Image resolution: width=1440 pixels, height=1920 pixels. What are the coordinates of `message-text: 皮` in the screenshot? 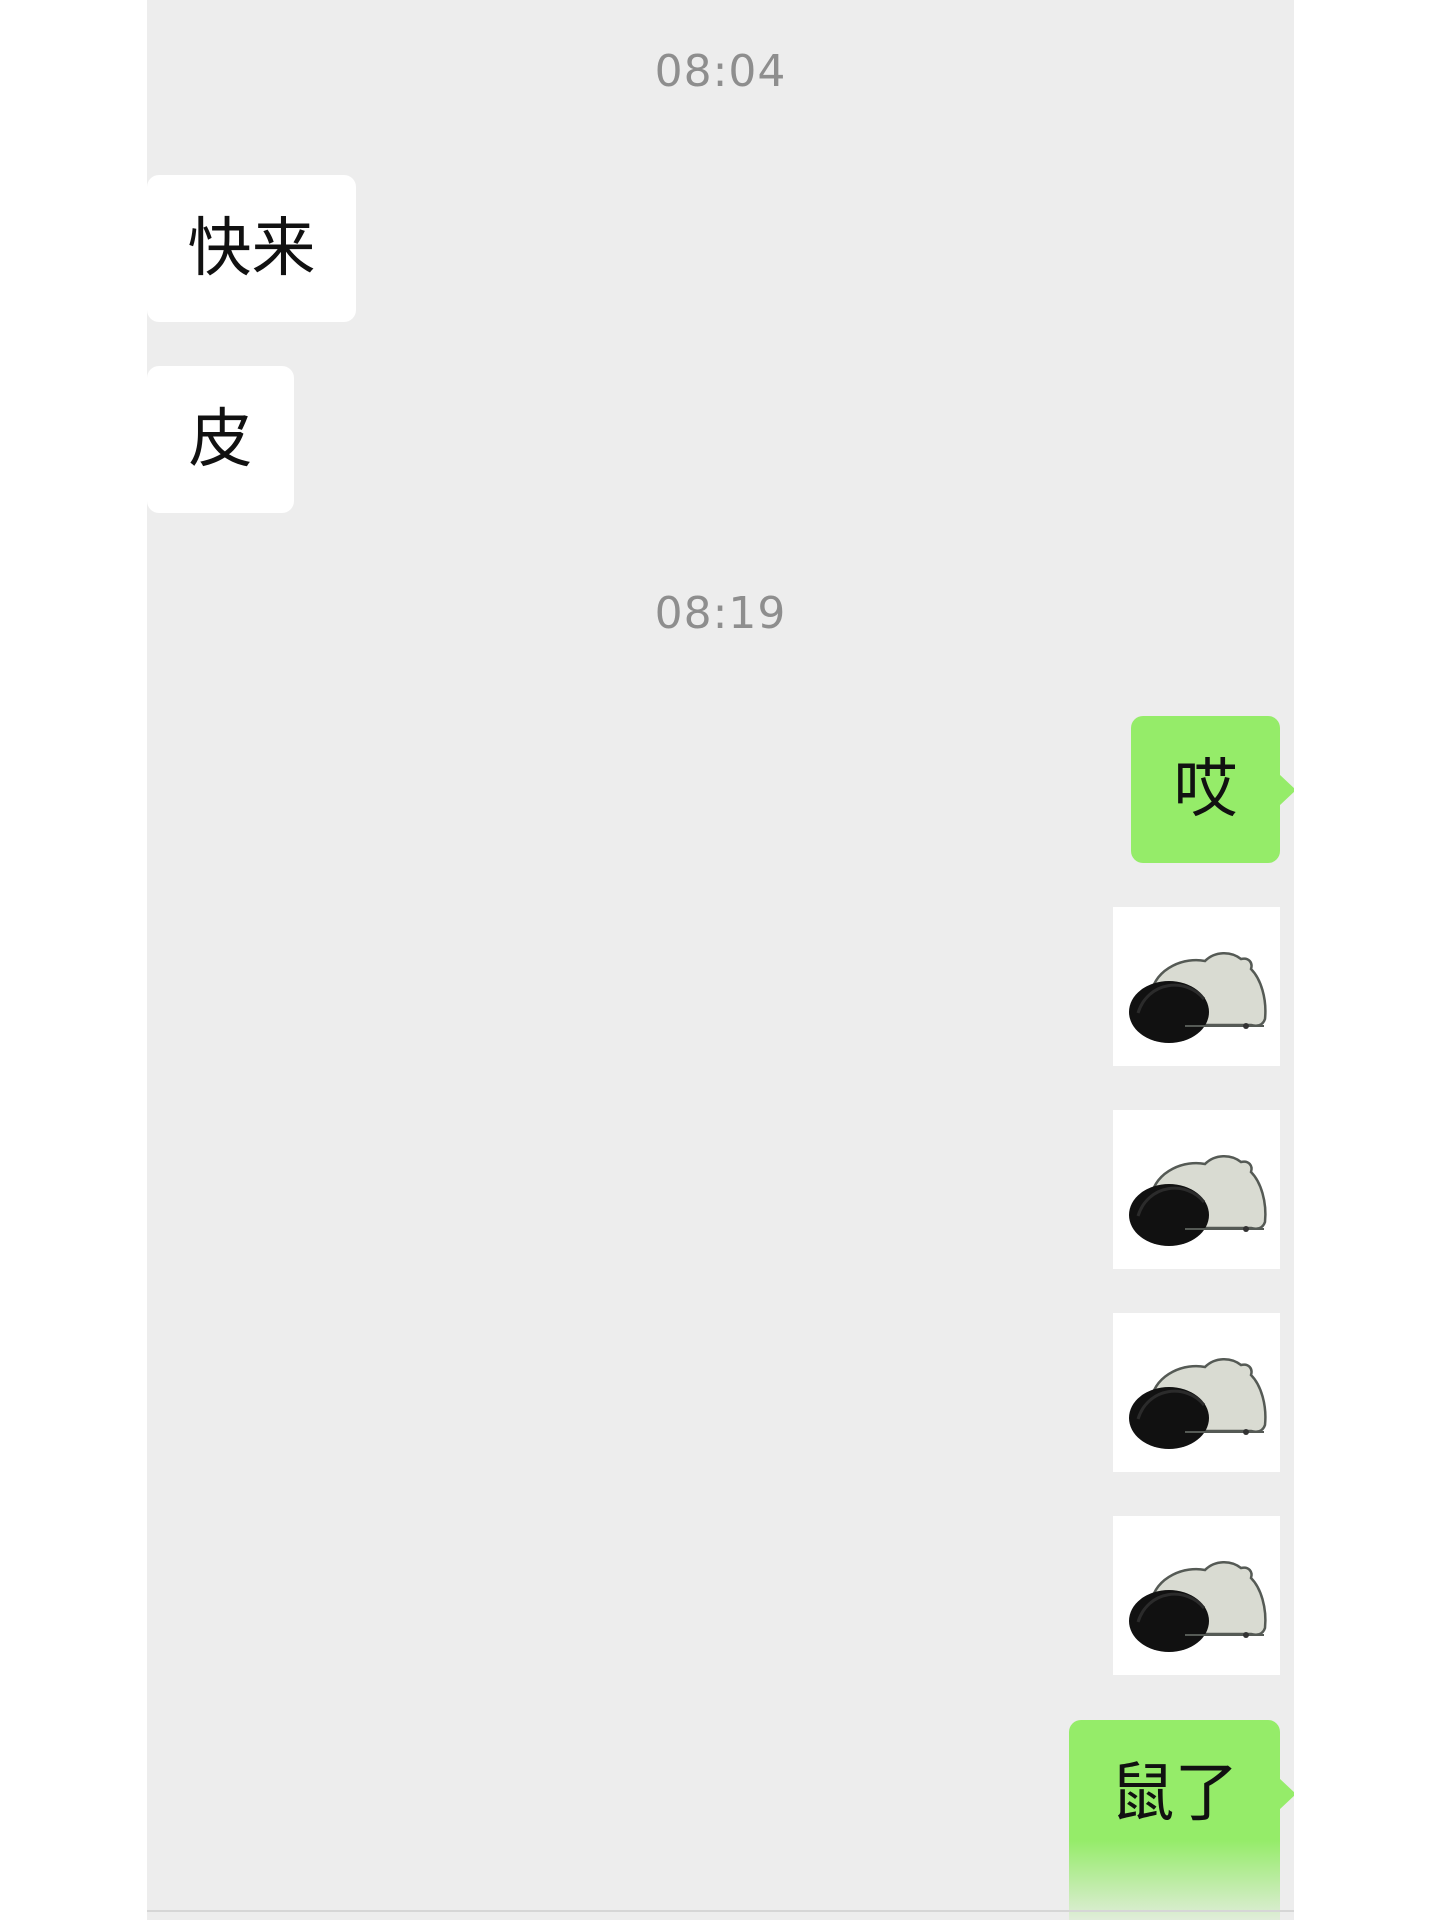 It's located at (220, 439).